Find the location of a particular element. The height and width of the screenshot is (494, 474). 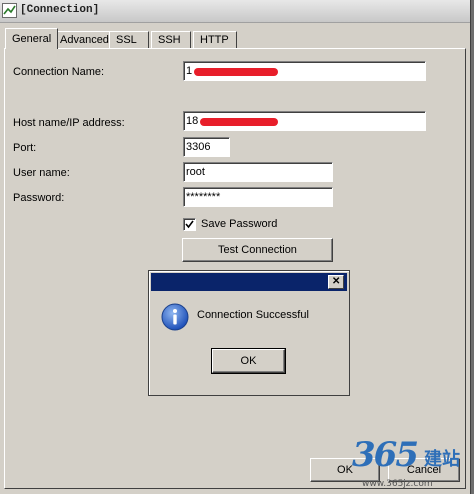

tab-http: HTTP is located at coordinates (215, 39).